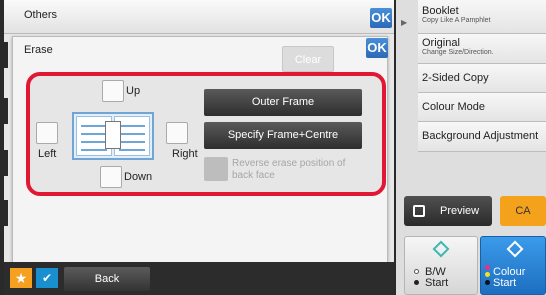 Image resolution: width=546 pixels, height=295 pixels. What do you see at coordinates (107, 279) in the screenshot?
I see `back-button: Back` at bounding box center [107, 279].